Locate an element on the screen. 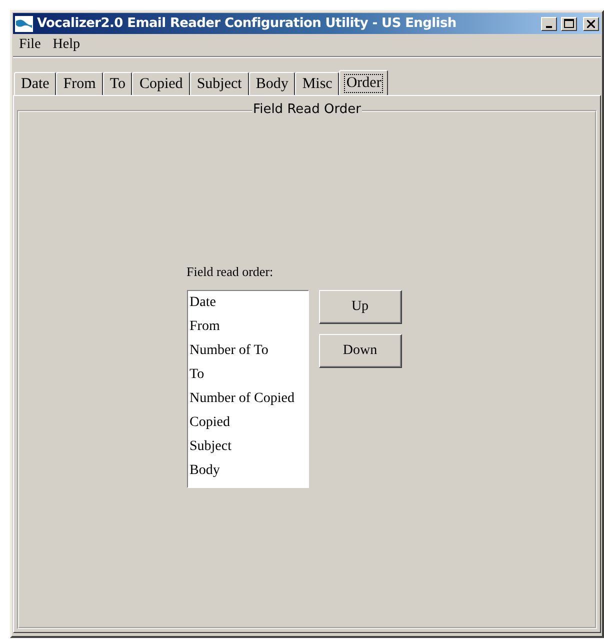  move-button: Up is located at coordinates (360, 307).